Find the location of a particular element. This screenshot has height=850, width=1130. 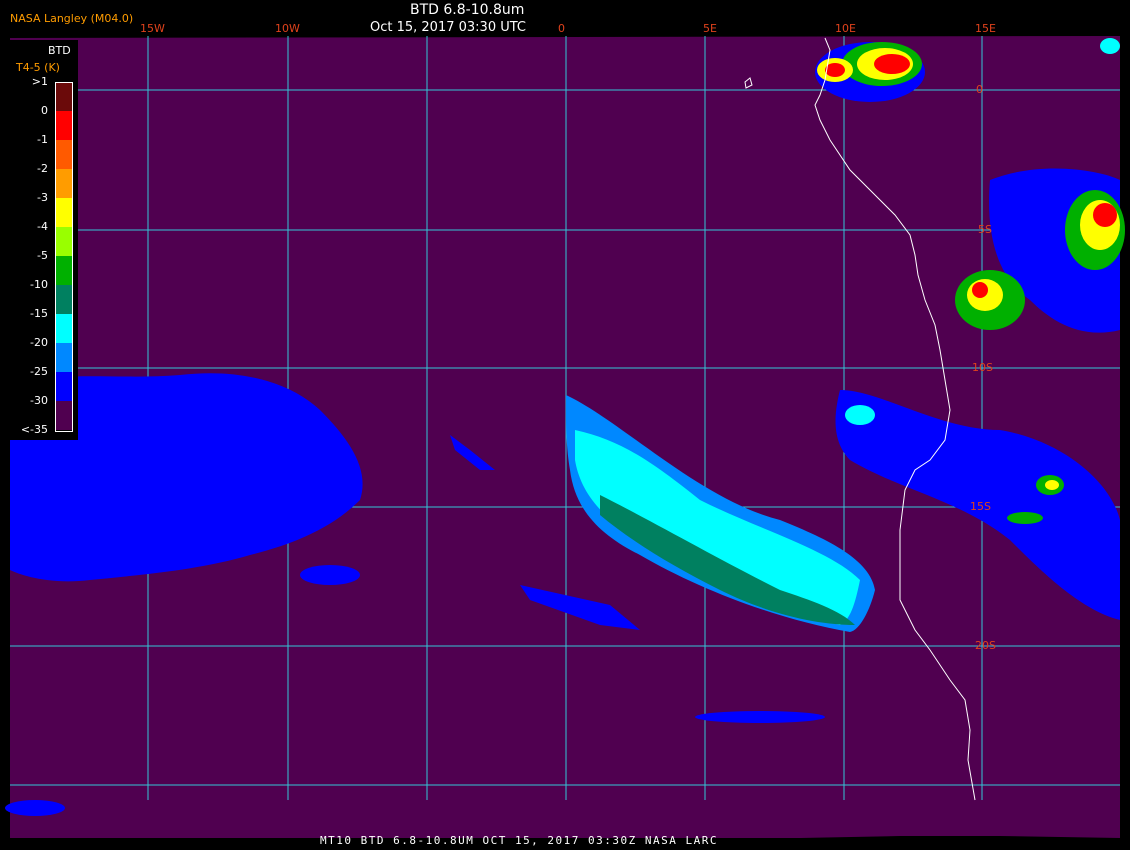

legend-tick-label: -10 is located at coordinates (39, 284).